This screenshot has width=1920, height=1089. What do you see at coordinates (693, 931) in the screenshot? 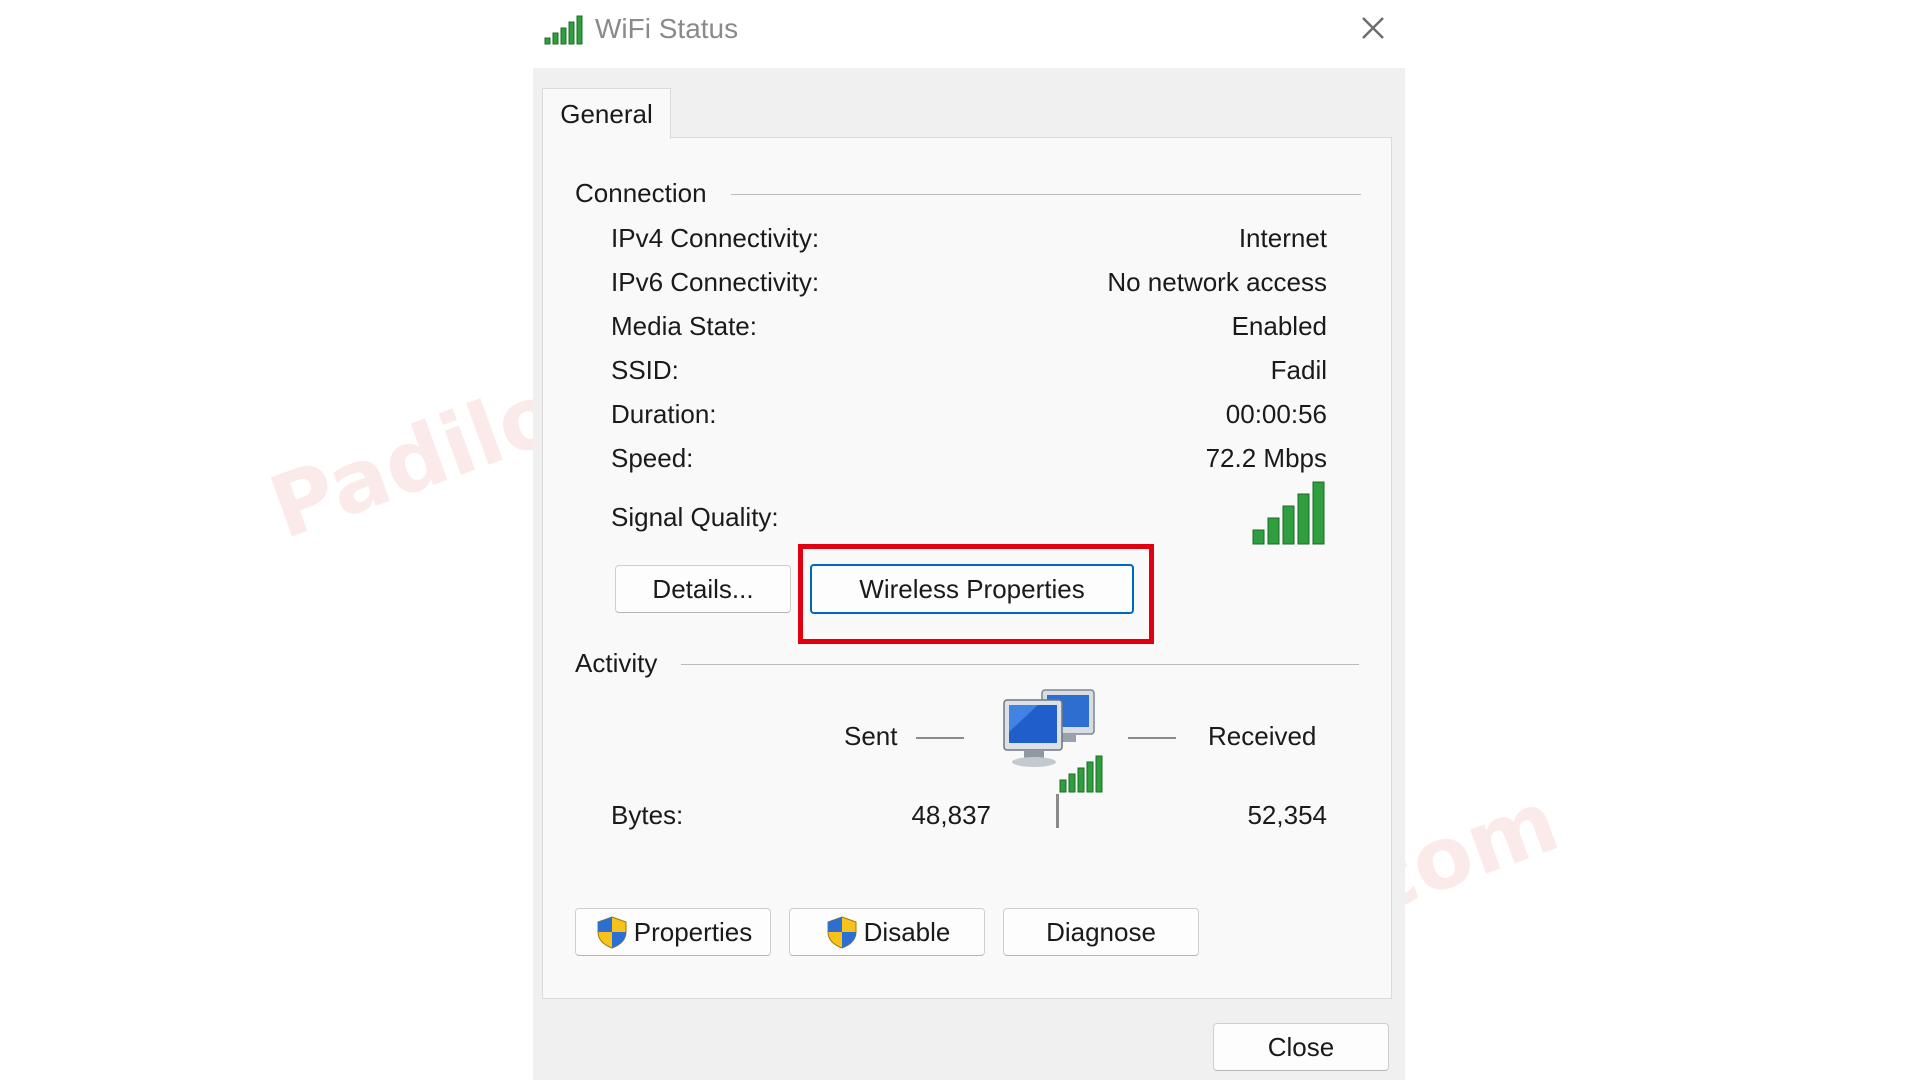
I see `properties-button-label: Properties` at bounding box center [693, 931].